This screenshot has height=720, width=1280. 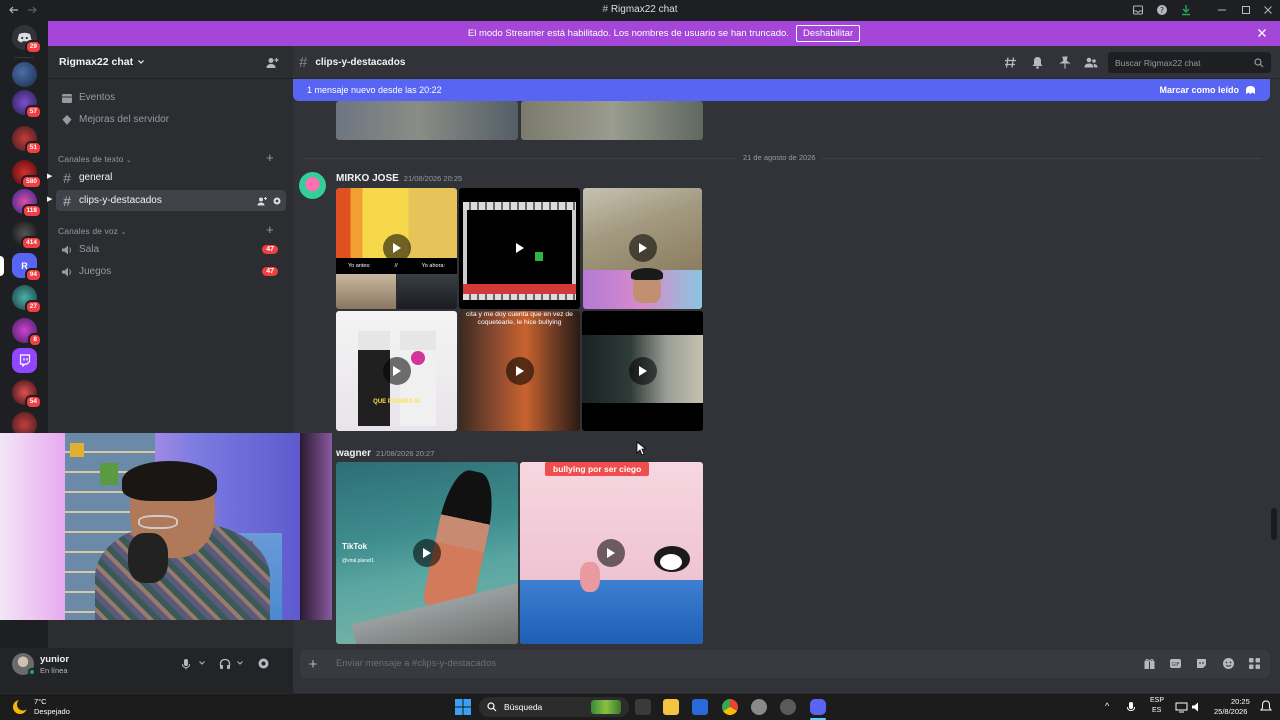 What do you see at coordinates (95, 159) in the screenshot?
I see `text-channels-category: Canales de texto ⌄` at bounding box center [95, 159].